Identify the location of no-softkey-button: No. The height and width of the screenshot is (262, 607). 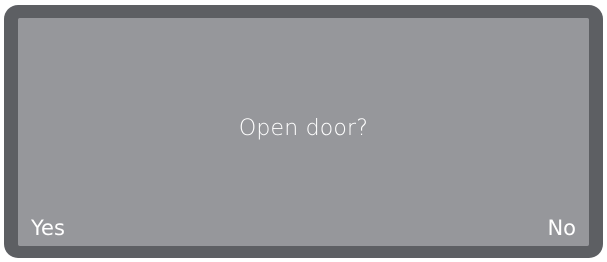
(561, 228).